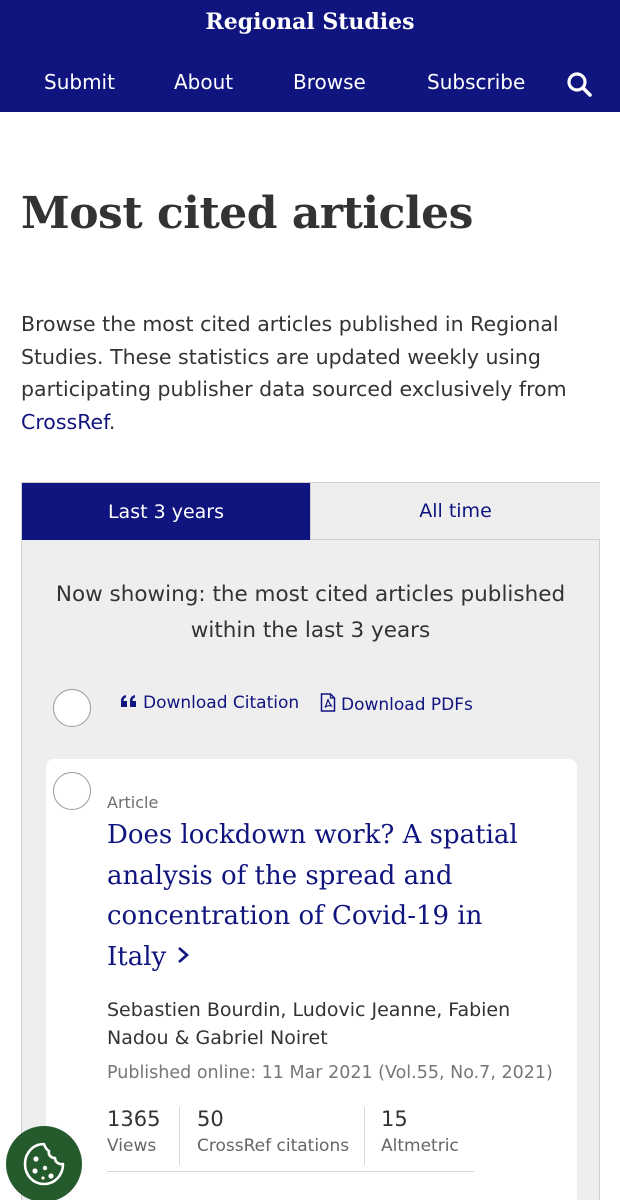 The height and width of the screenshot is (1200, 620). I want to click on metric-views-label: Views, so click(132, 1146).